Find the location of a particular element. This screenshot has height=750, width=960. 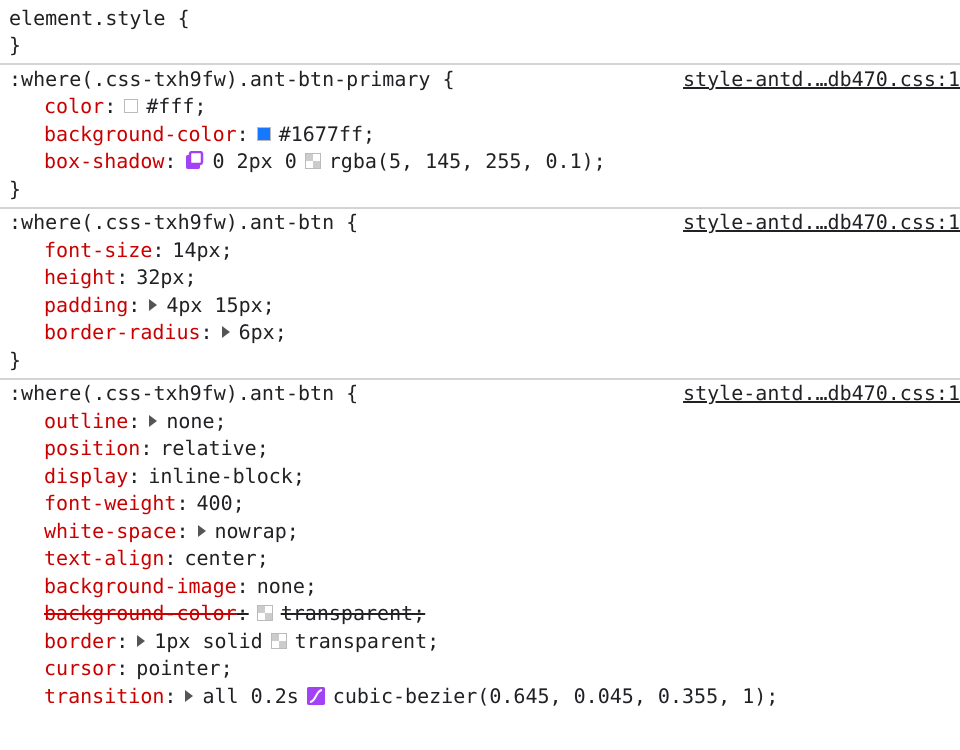

property-name: border is located at coordinates (80, 640).